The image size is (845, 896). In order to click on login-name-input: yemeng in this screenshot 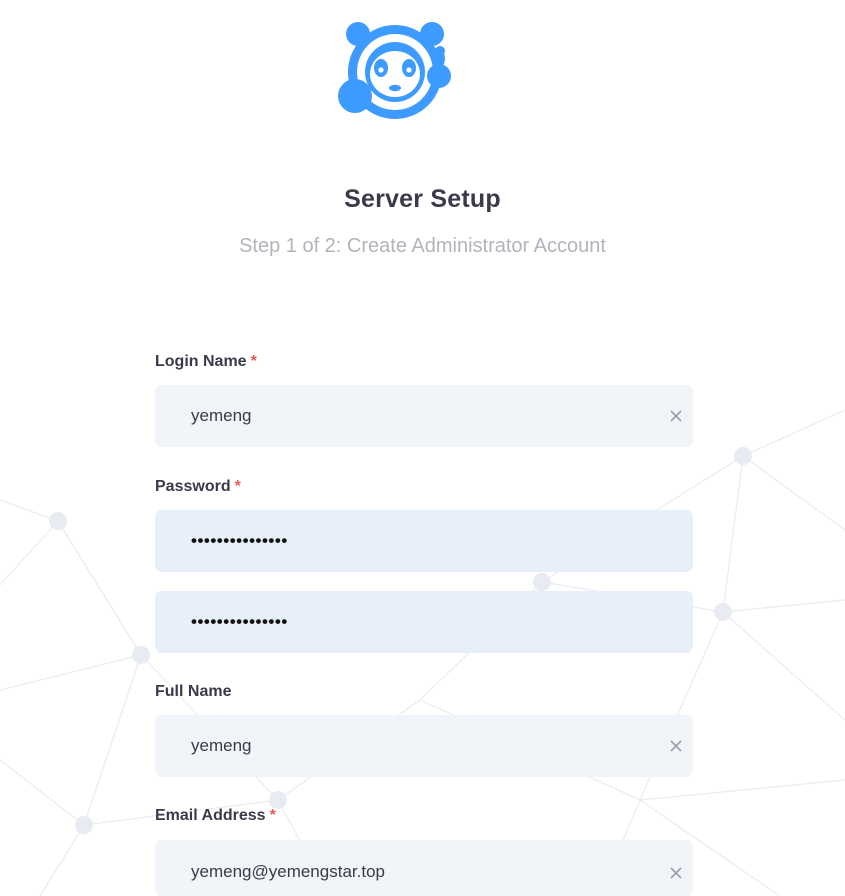, I will do `click(424, 416)`.